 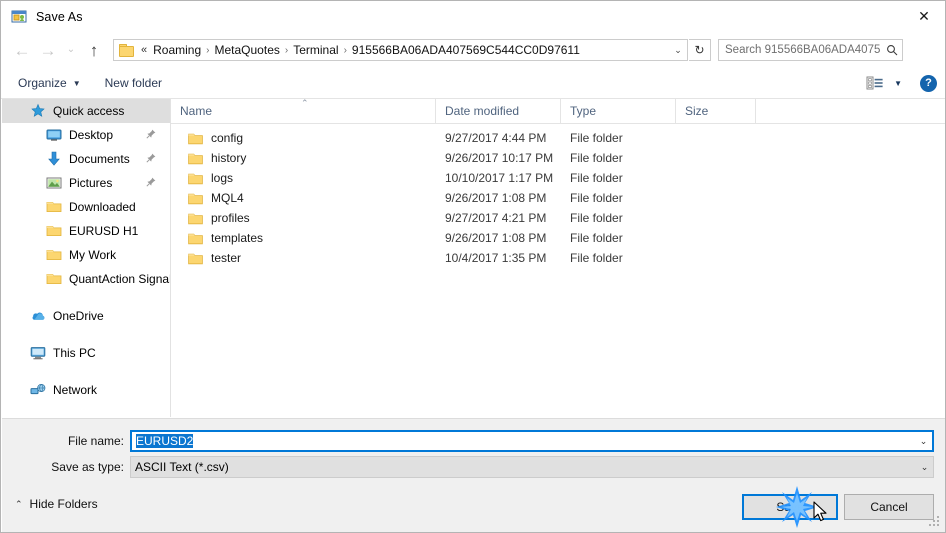 I want to click on sidebar-item-label: Desktop, so click(x=91, y=135).